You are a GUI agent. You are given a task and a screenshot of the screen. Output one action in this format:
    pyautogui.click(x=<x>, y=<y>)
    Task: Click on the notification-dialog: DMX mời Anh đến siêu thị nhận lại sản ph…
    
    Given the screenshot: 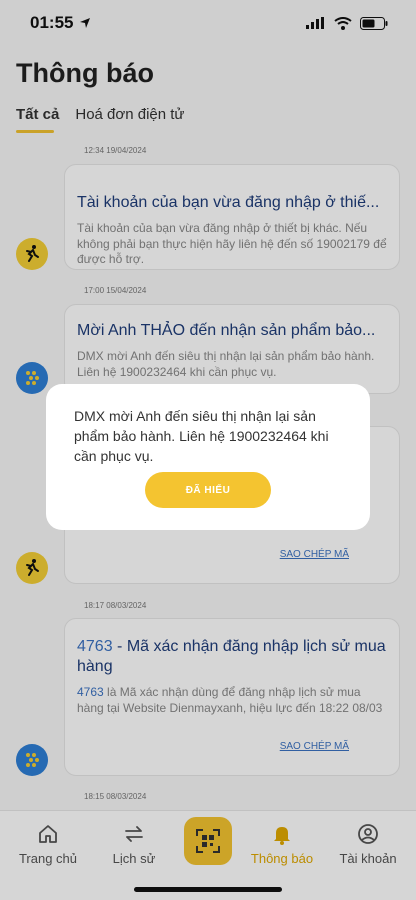 What is the action you would take?
    pyautogui.click(x=208, y=457)
    